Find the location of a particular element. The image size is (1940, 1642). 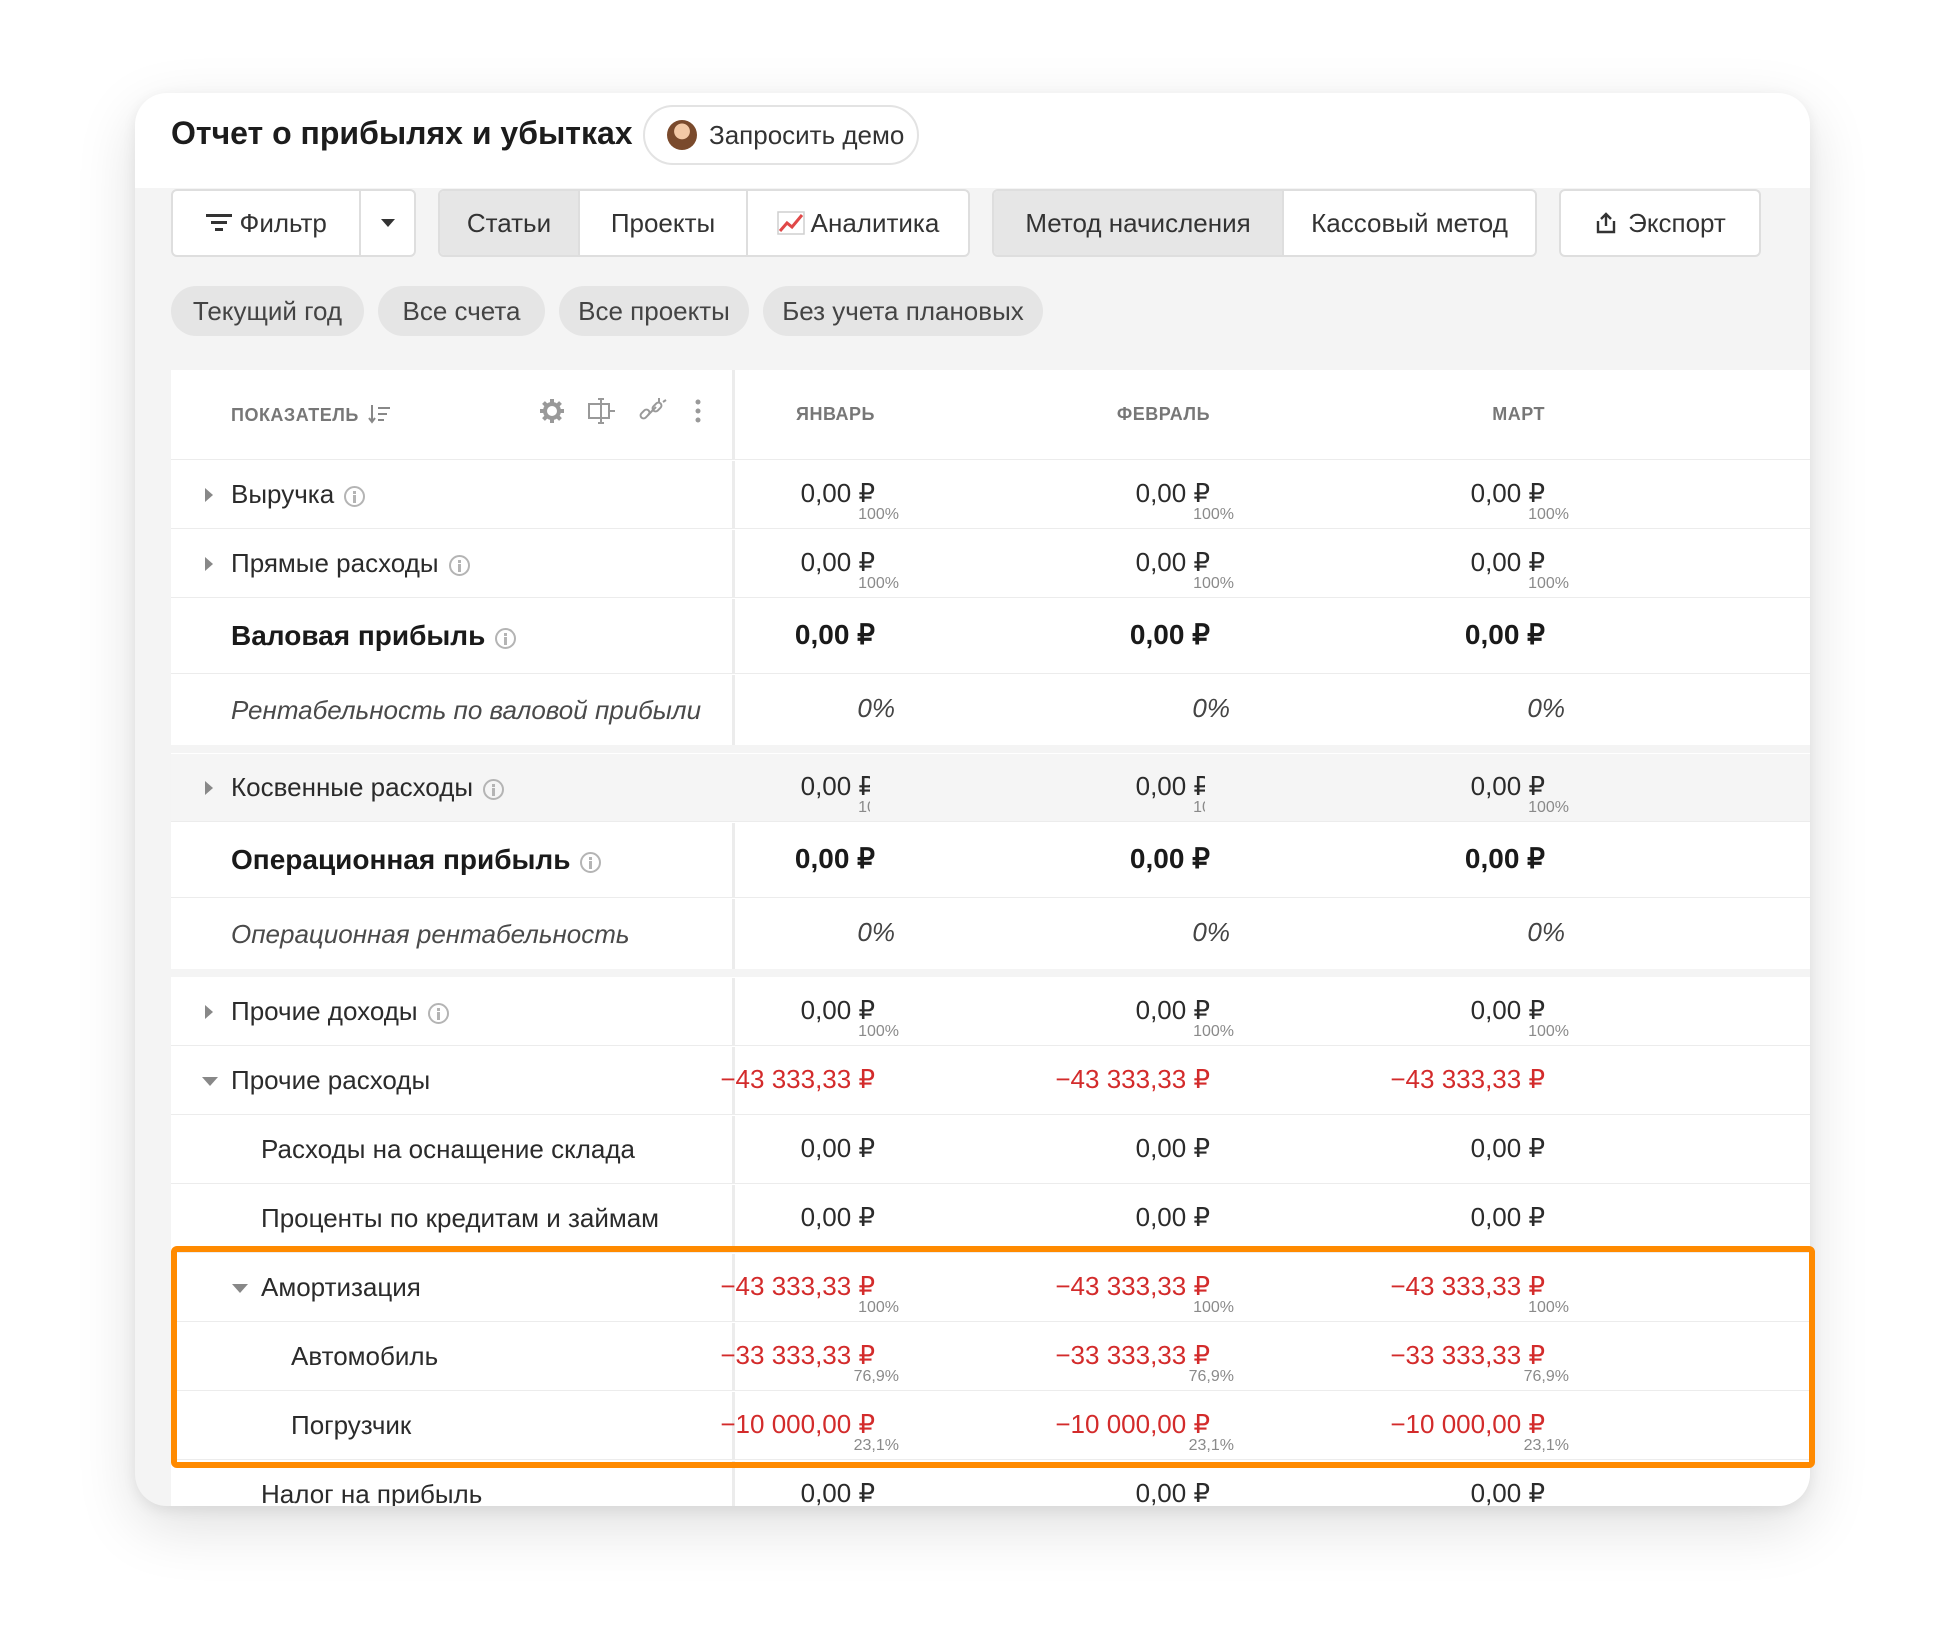

filter-button: Фильтр is located at coordinates (267, 223).